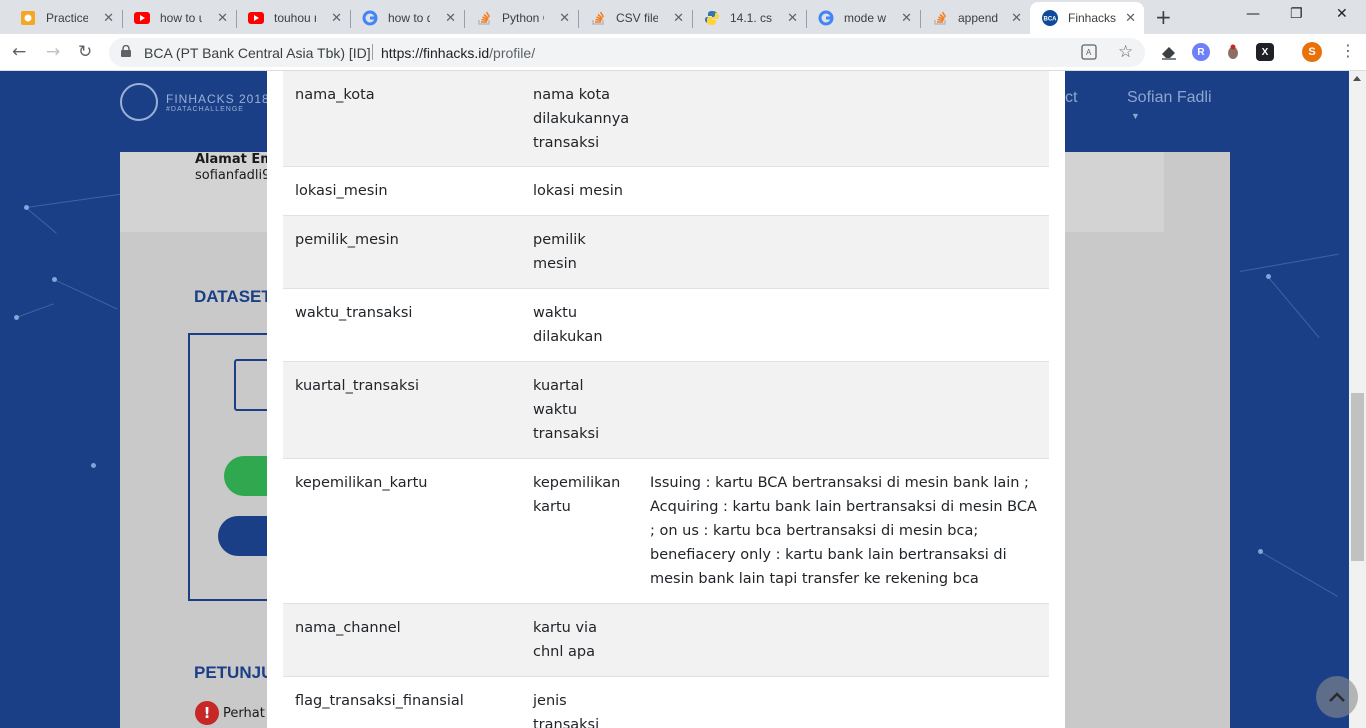 The height and width of the screenshot is (728, 1366). I want to click on column-name: flag_transaksi_finansial, so click(379, 701).